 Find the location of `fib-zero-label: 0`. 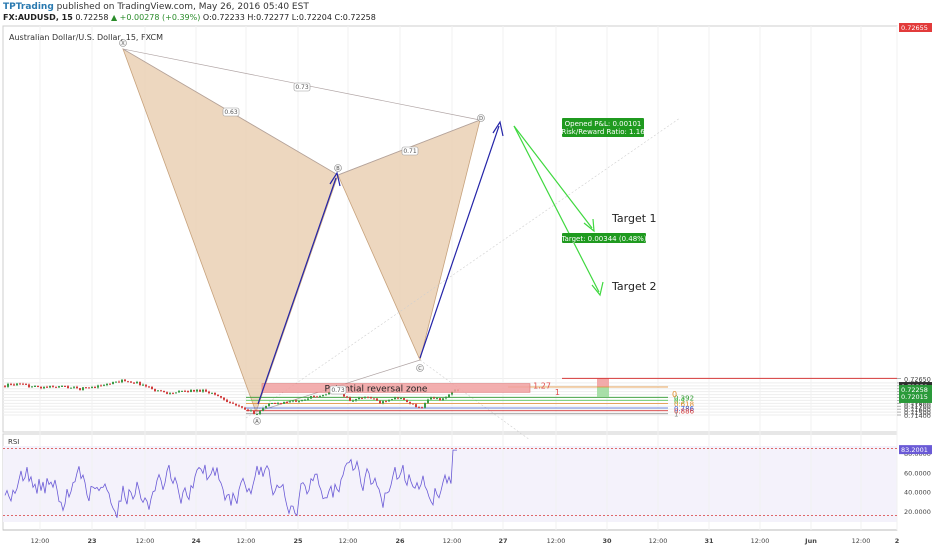

fib-zero-label: 0 is located at coordinates (674, 394).